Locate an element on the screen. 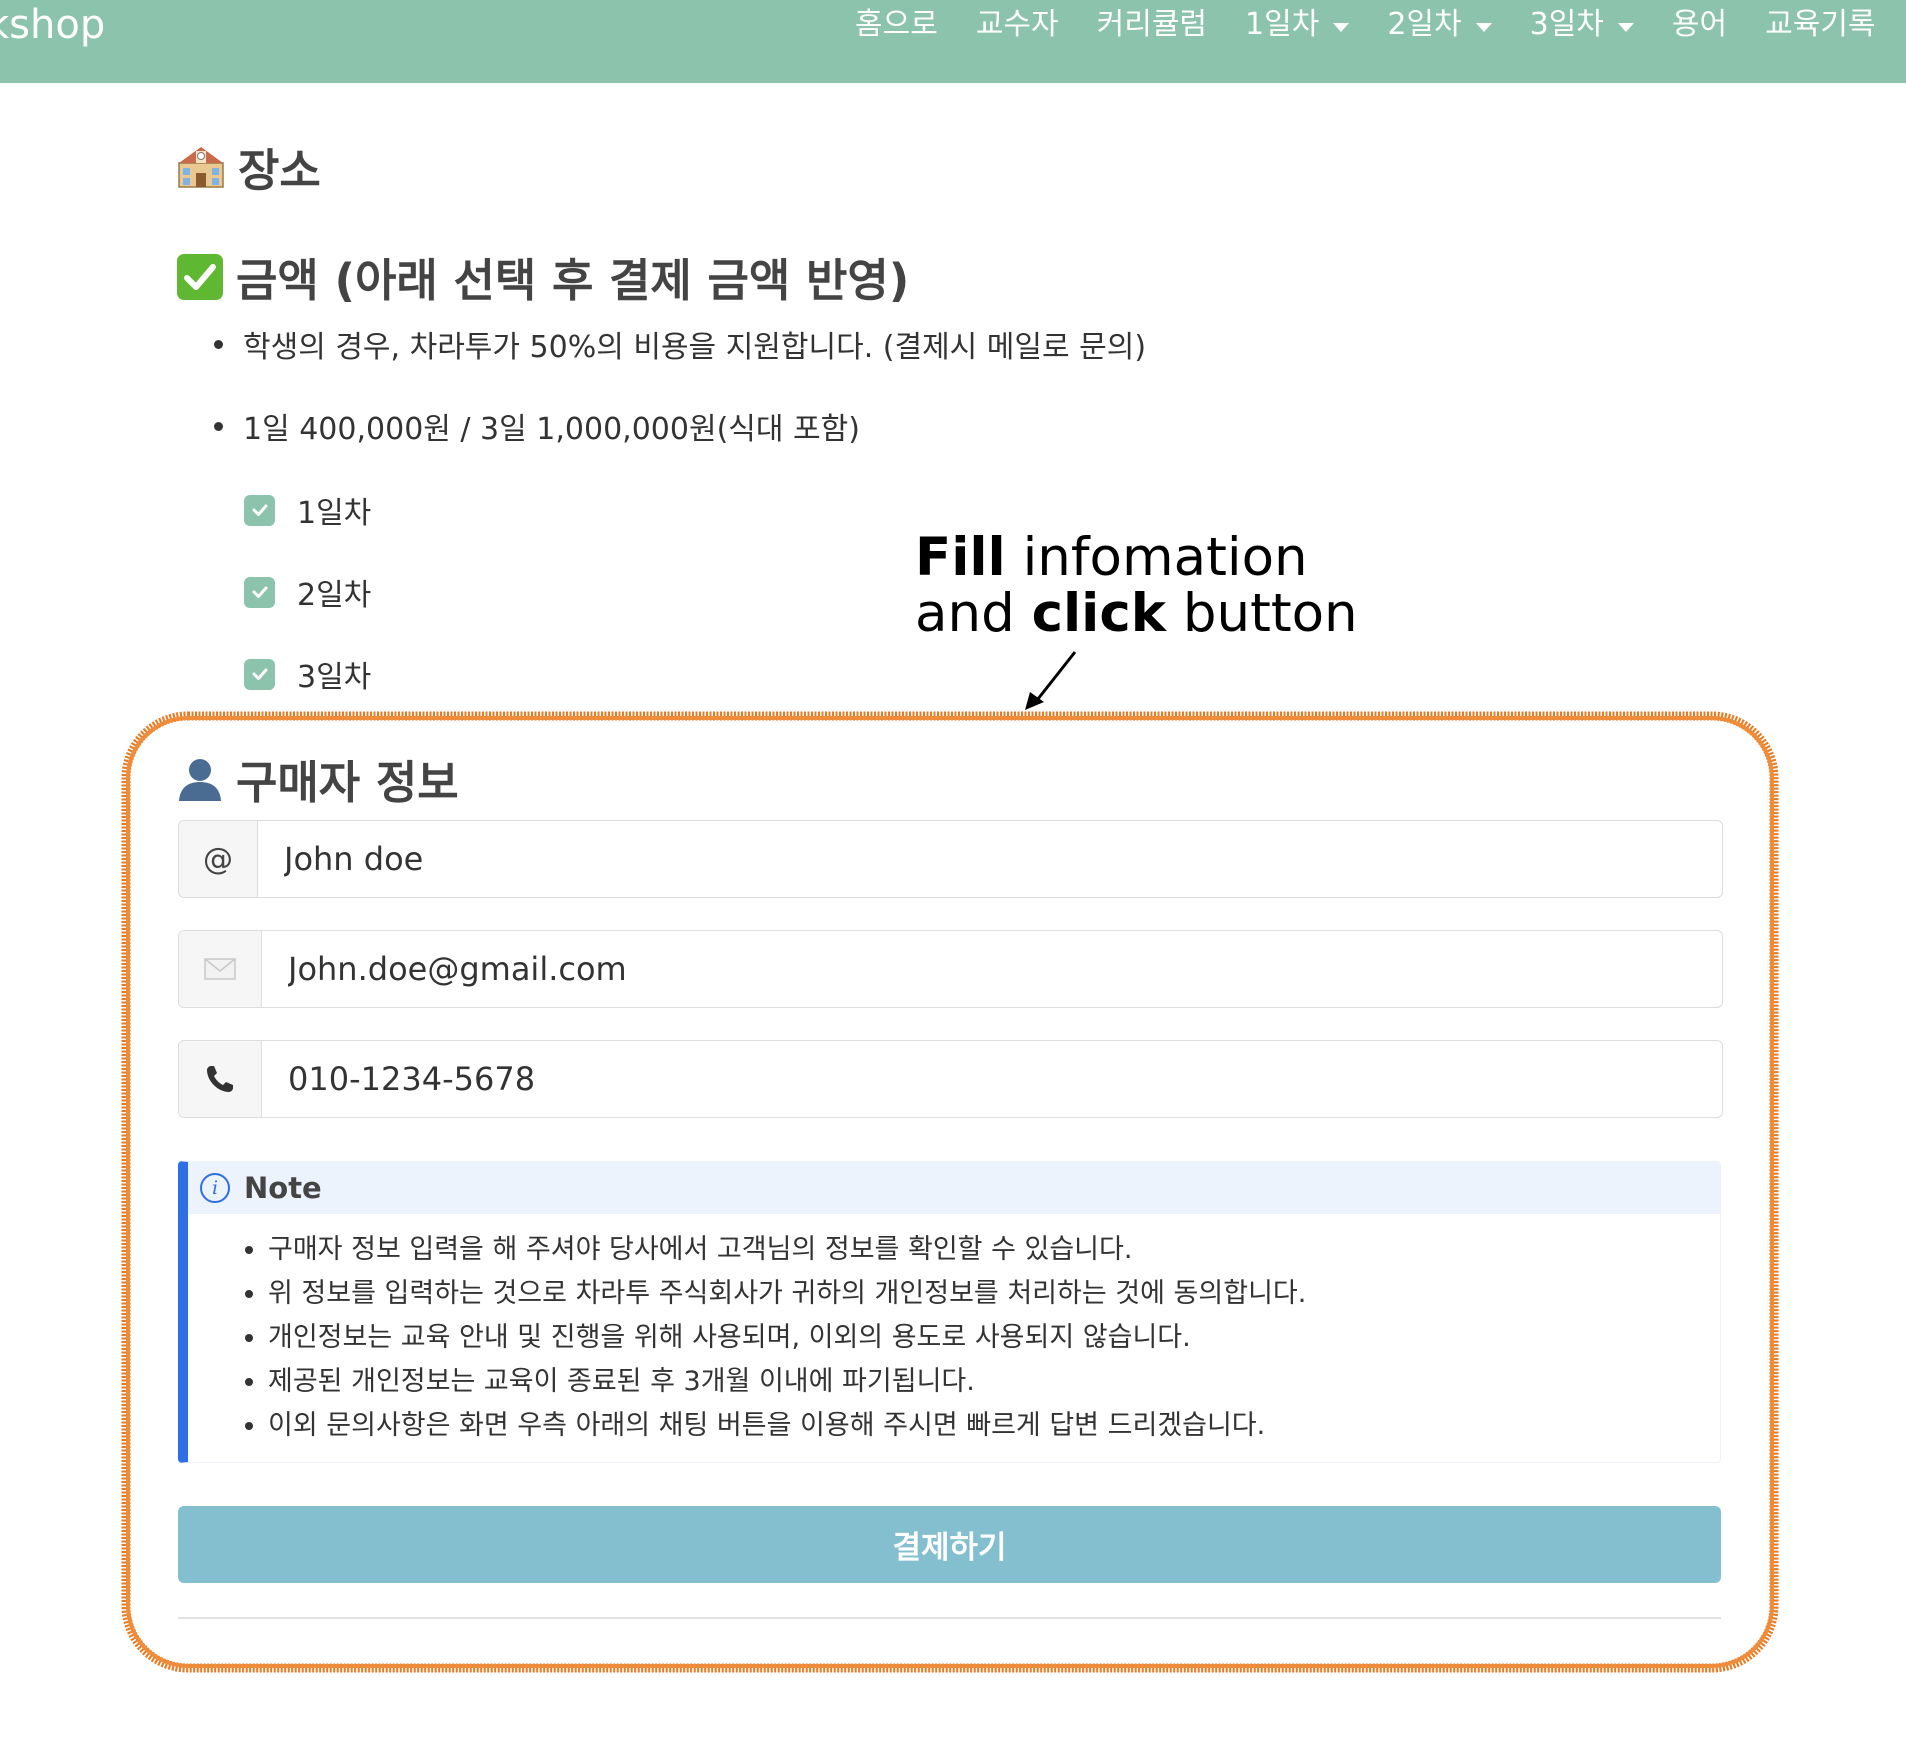 This screenshot has width=1906, height=1744. email-input is located at coordinates (992, 969).